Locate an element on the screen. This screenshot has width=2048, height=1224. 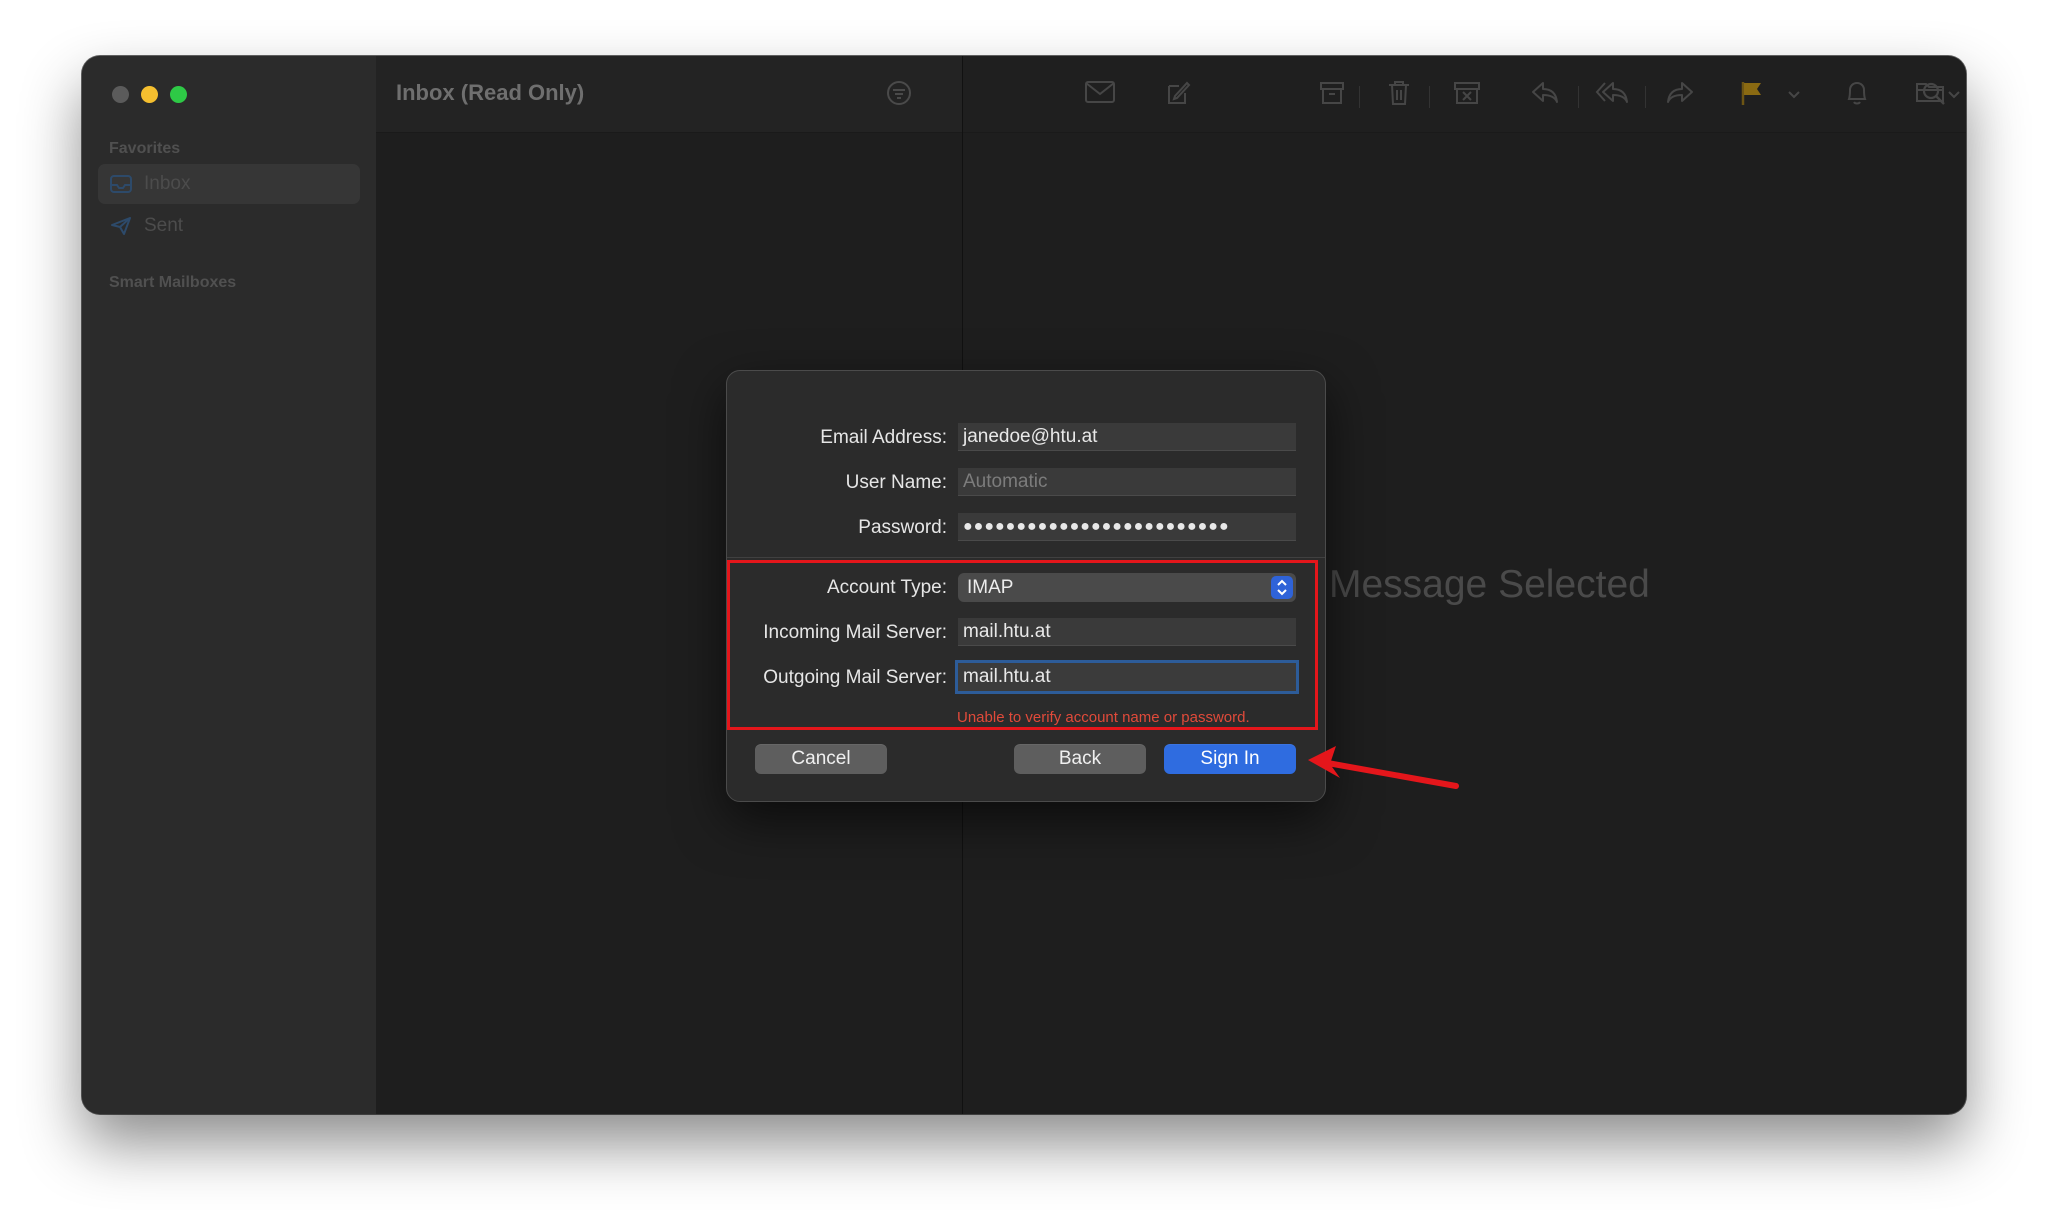
archive-icon is located at coordinates (1332, 93).